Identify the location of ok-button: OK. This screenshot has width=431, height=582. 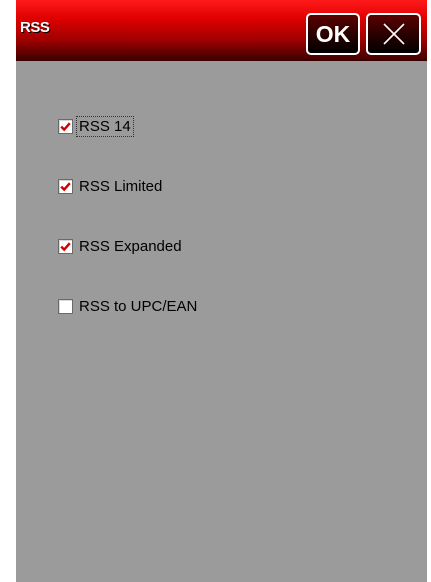
(333, 34).